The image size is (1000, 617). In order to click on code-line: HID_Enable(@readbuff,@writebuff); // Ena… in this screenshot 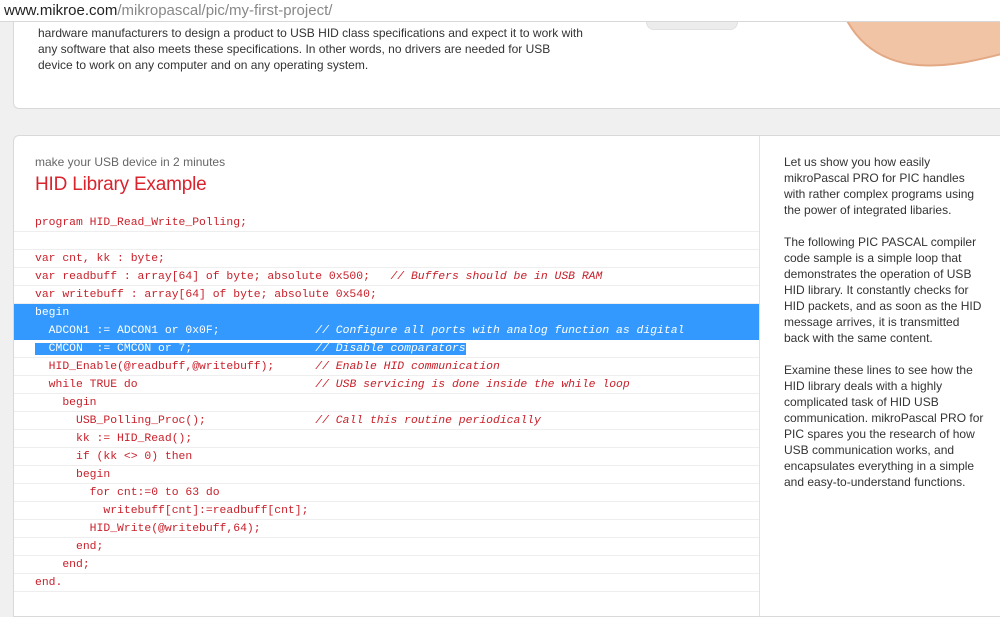, I will do `click(386, 367)`.